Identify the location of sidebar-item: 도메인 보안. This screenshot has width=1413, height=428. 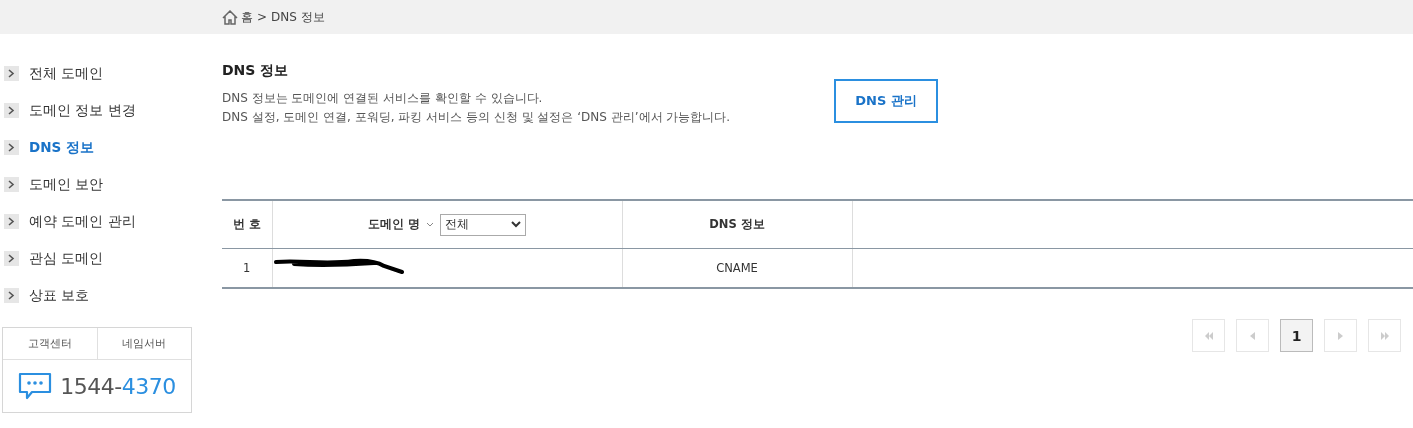
(96, 184).